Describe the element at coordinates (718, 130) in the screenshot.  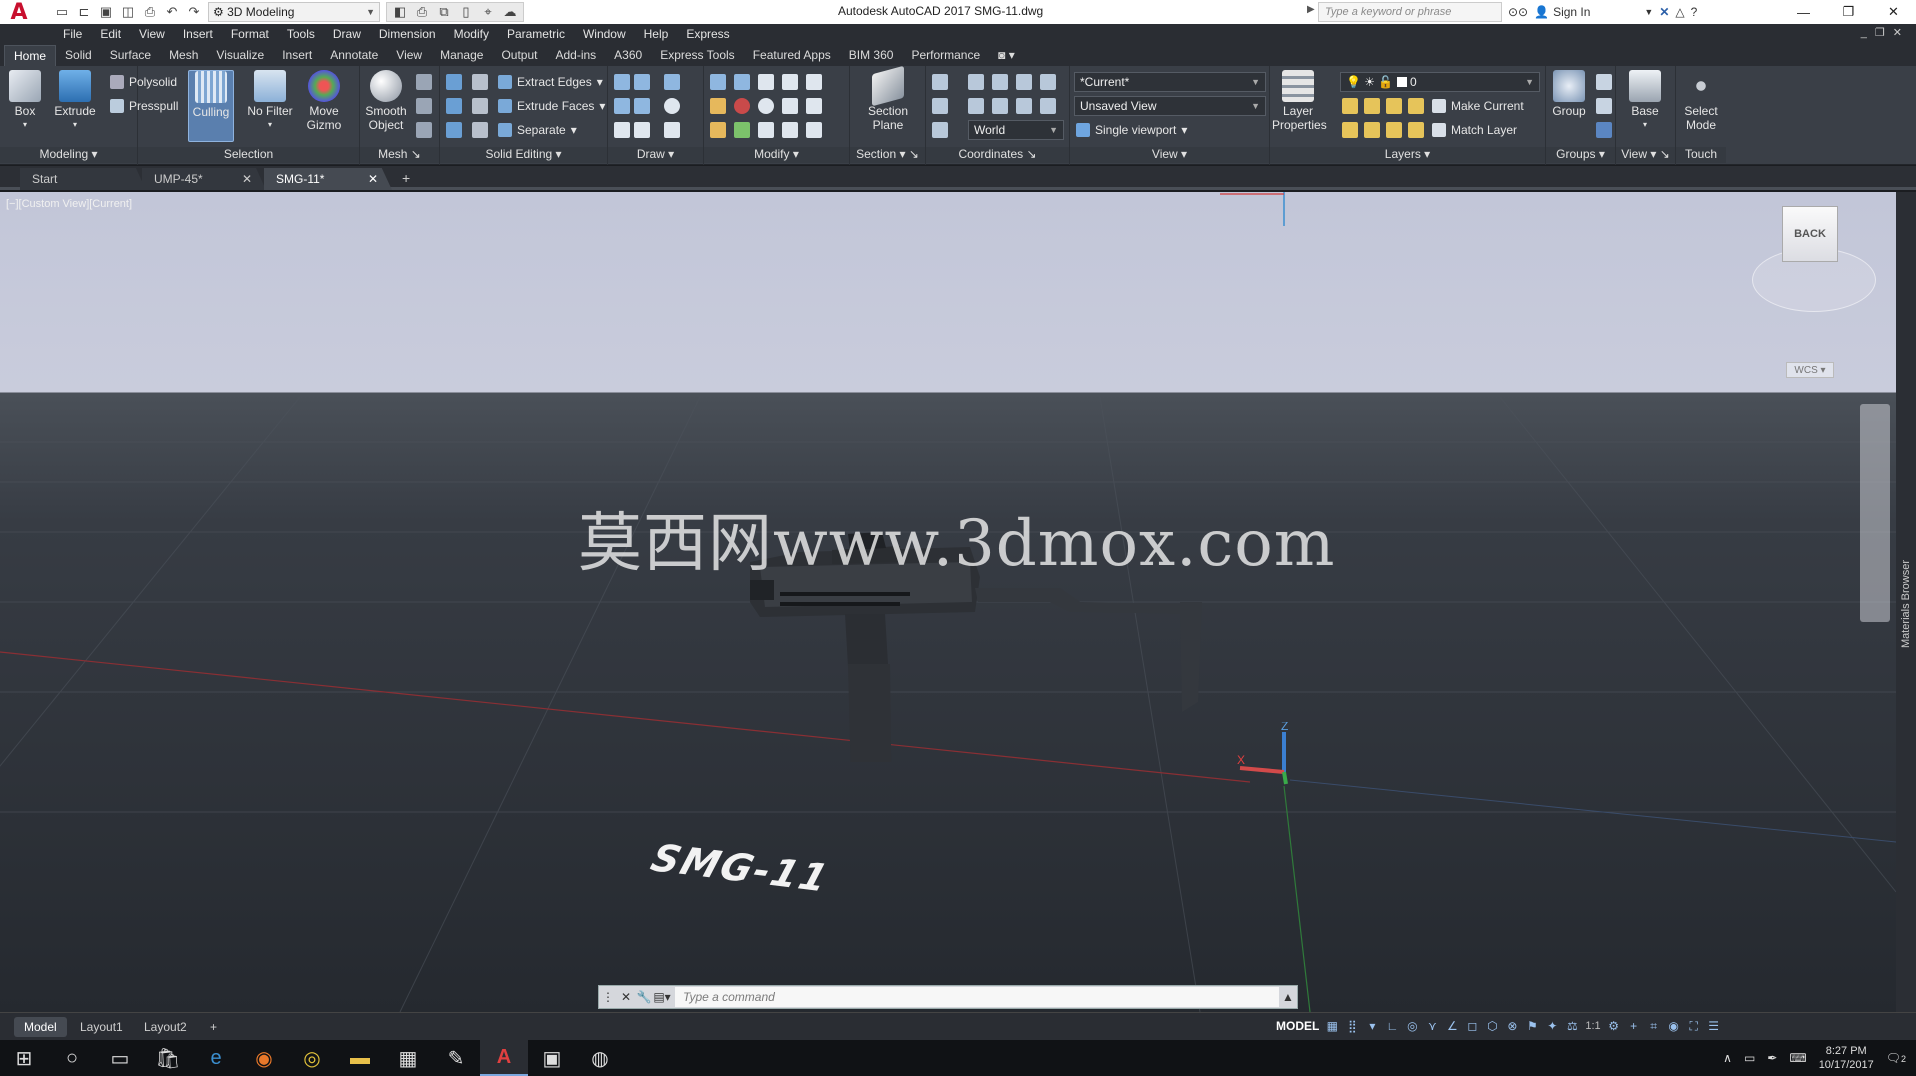
I see `chamfer-icon` at that location.